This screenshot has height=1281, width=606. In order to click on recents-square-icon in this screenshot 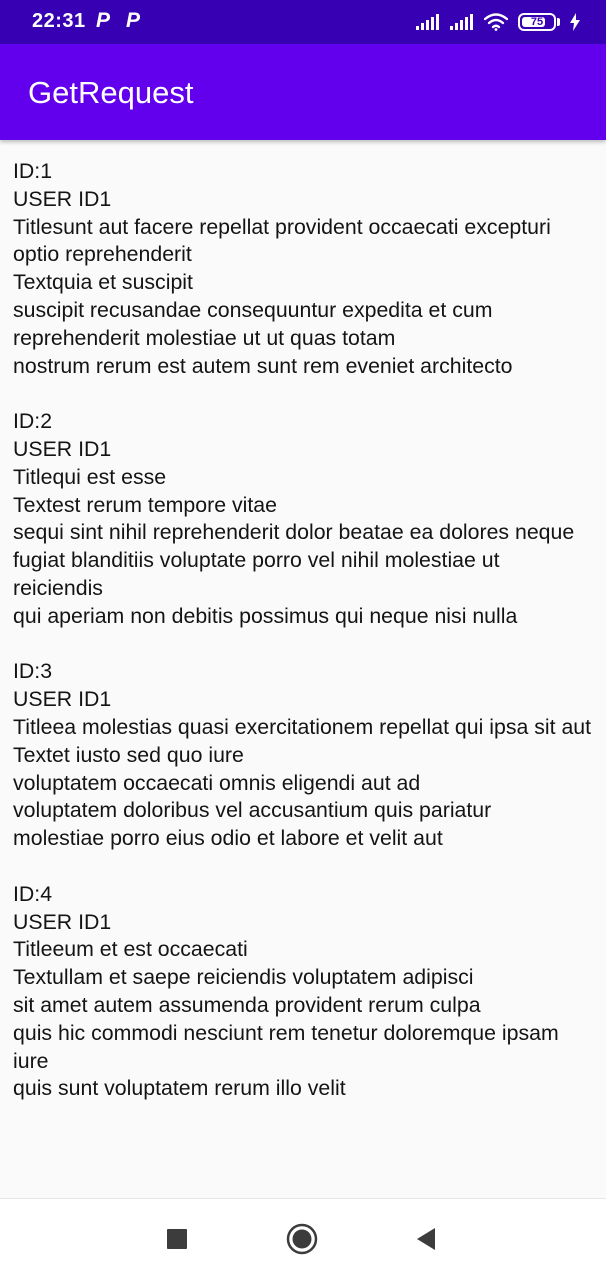, I will do `click(177, 1241)`.